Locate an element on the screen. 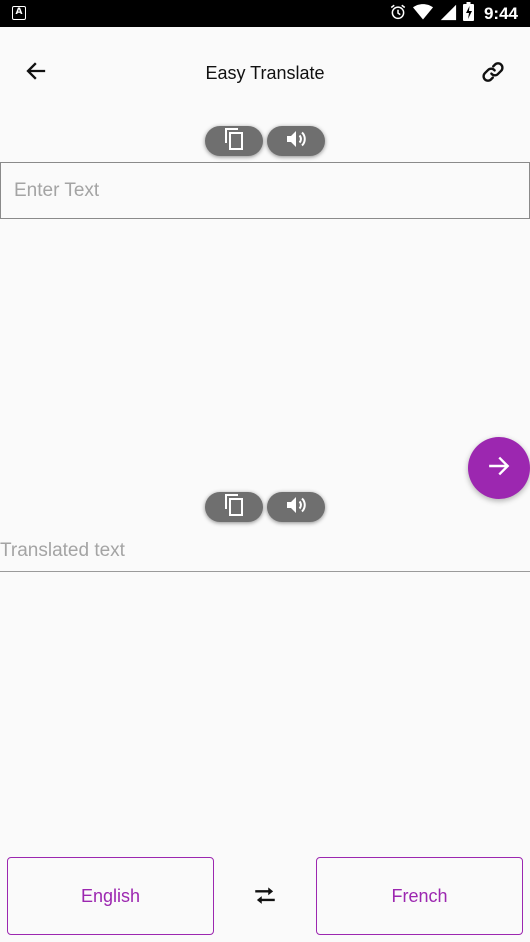 The width and height of the screenshot is (530, 942). link-icon is located at coordinates (493, 74).